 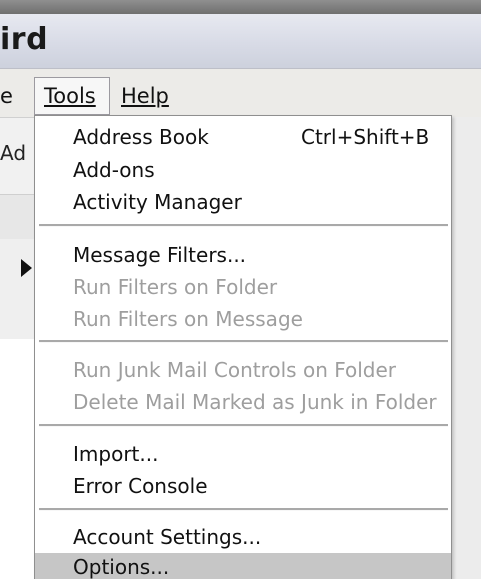 I want to click on menu-item-run-filters-folder: Run Filters on Folder, so click(x=175, y=287).